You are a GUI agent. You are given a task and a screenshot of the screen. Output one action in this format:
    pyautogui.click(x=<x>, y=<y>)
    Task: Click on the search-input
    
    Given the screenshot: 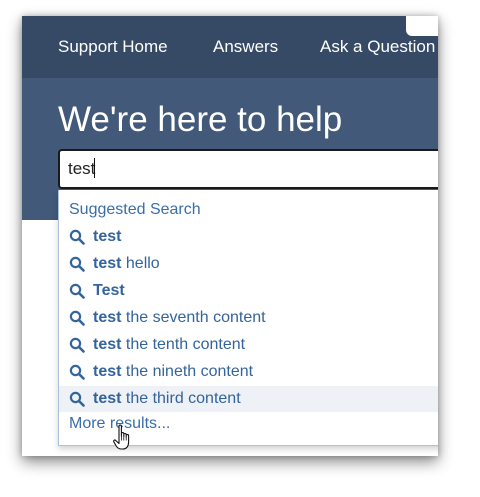 What is the action you would take?
    pyautogui.click(x=248, y=169)
    